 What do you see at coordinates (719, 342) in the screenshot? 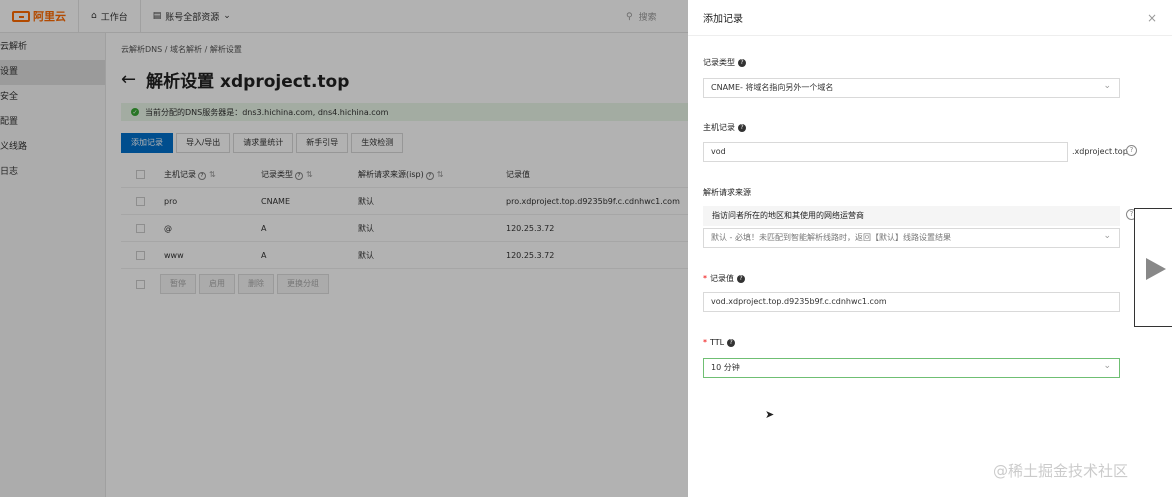
I see `ttl-label: * TTL ?` at bounding box center [719, 342].